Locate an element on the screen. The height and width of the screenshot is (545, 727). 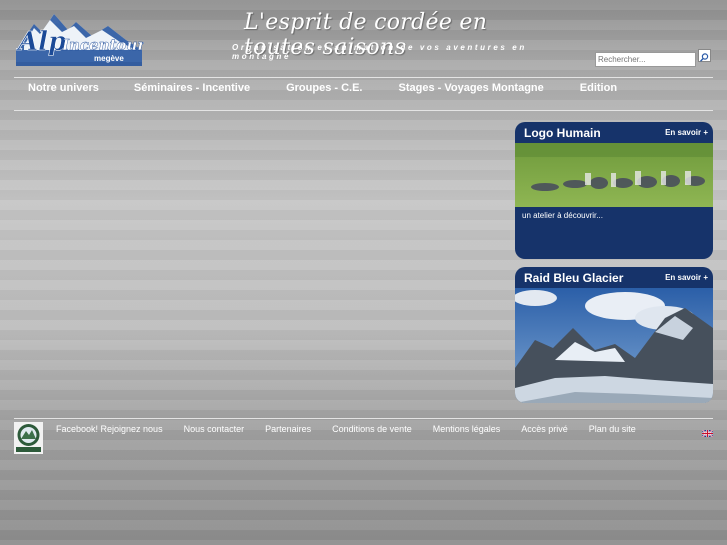
card-image-human-logo is located at coordinates (614, 175).